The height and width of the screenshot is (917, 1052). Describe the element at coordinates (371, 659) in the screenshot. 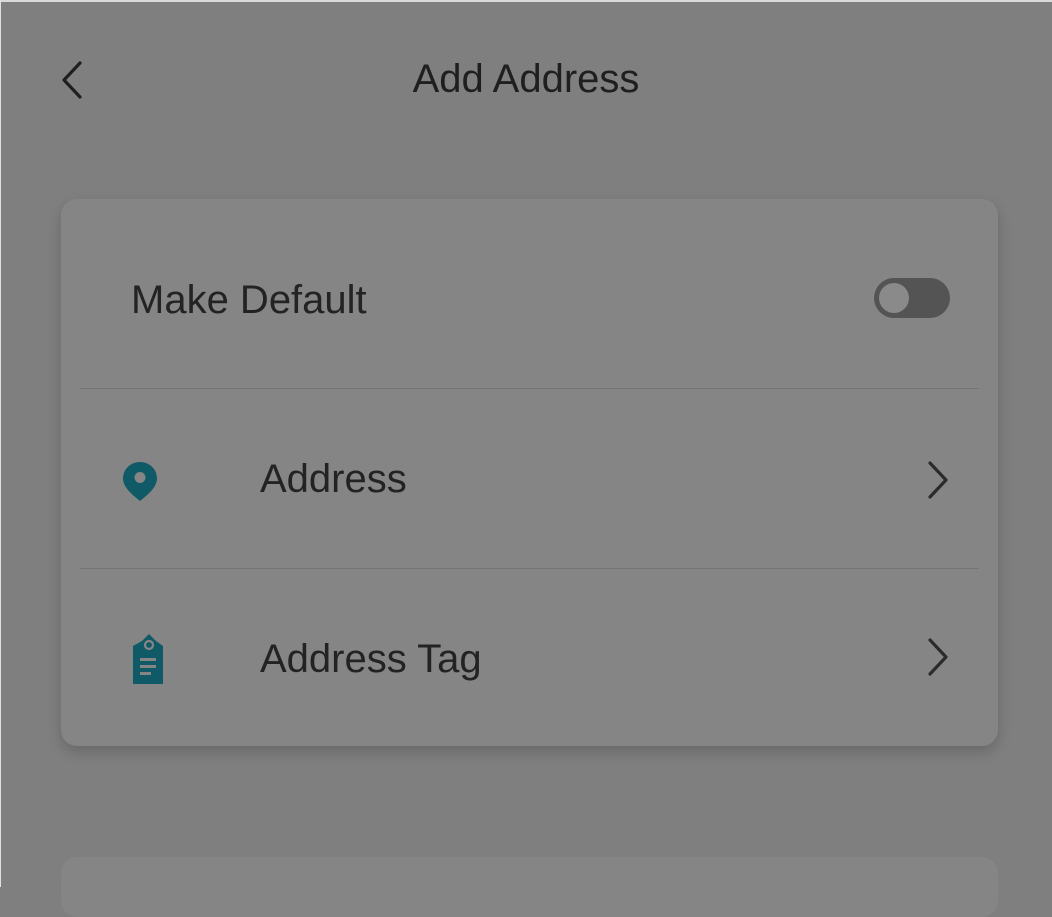

I see `address-tag-label: Address Tag` at that location.